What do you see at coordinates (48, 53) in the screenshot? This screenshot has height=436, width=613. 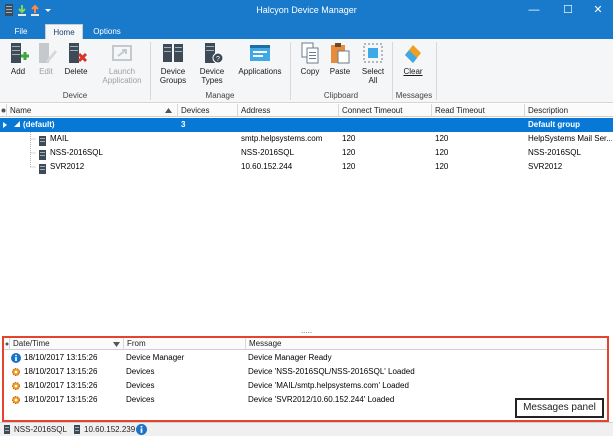 I see `edit-icon` at bounding box center [48, 53].